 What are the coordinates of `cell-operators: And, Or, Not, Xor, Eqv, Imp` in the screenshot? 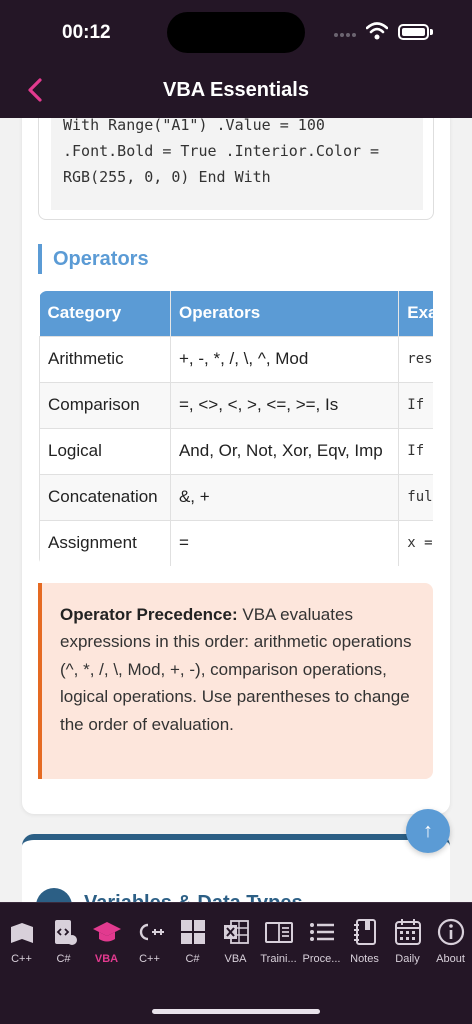 It's located at (284, 451).